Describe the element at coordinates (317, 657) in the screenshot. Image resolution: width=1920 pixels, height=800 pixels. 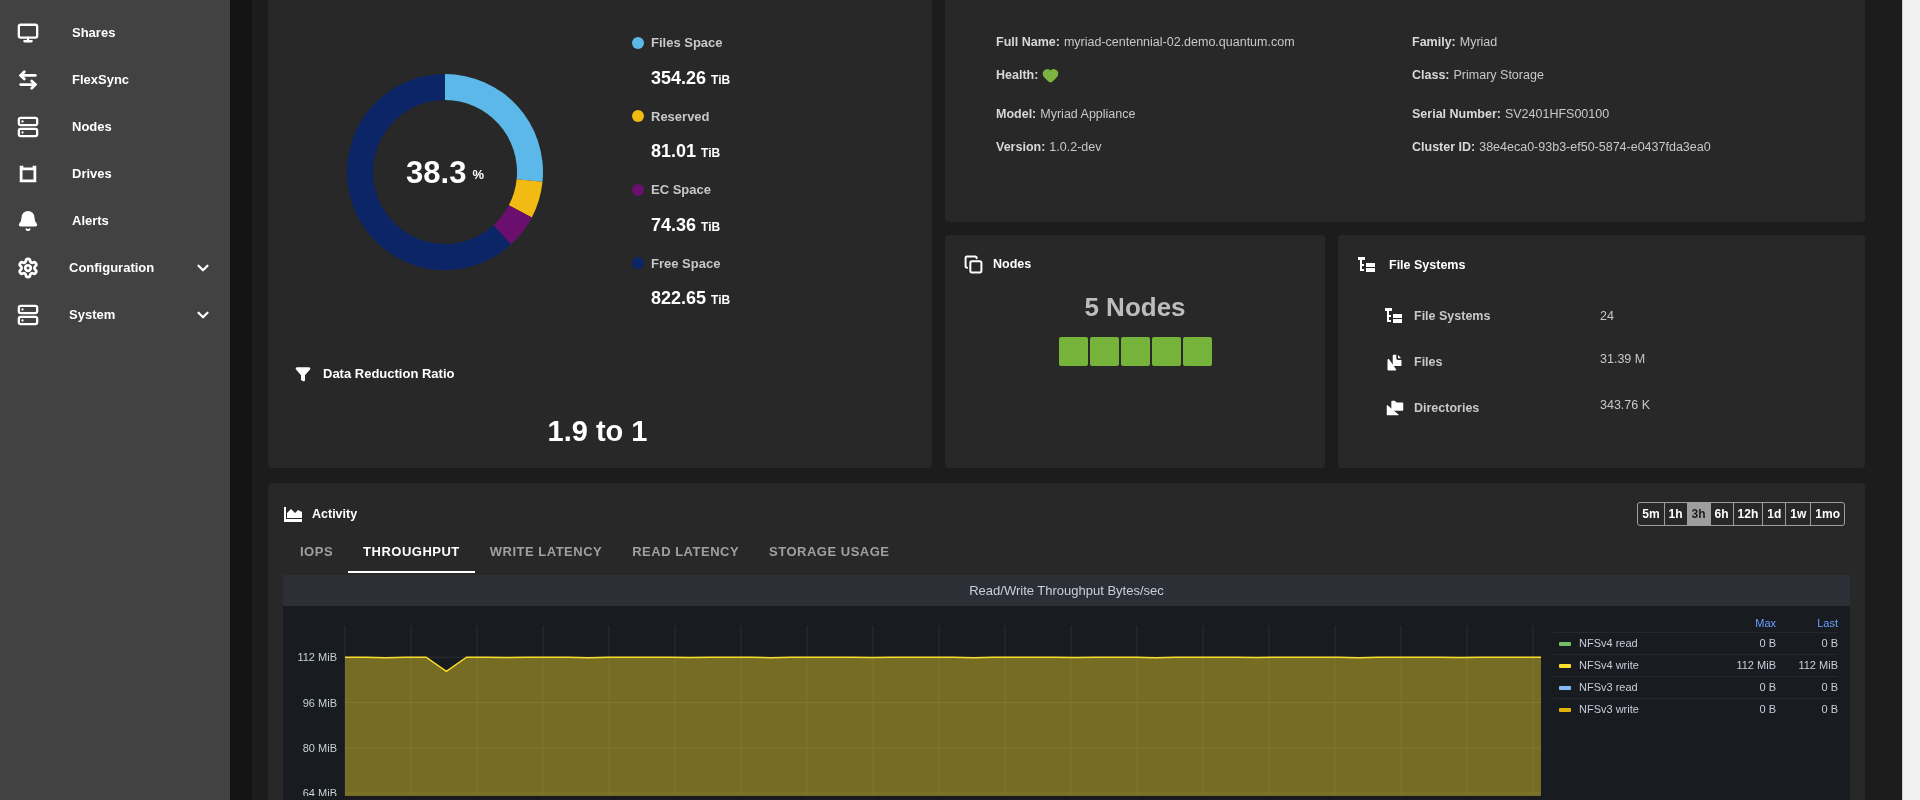
I see `y-axis-label: 112 MiB` at that location.